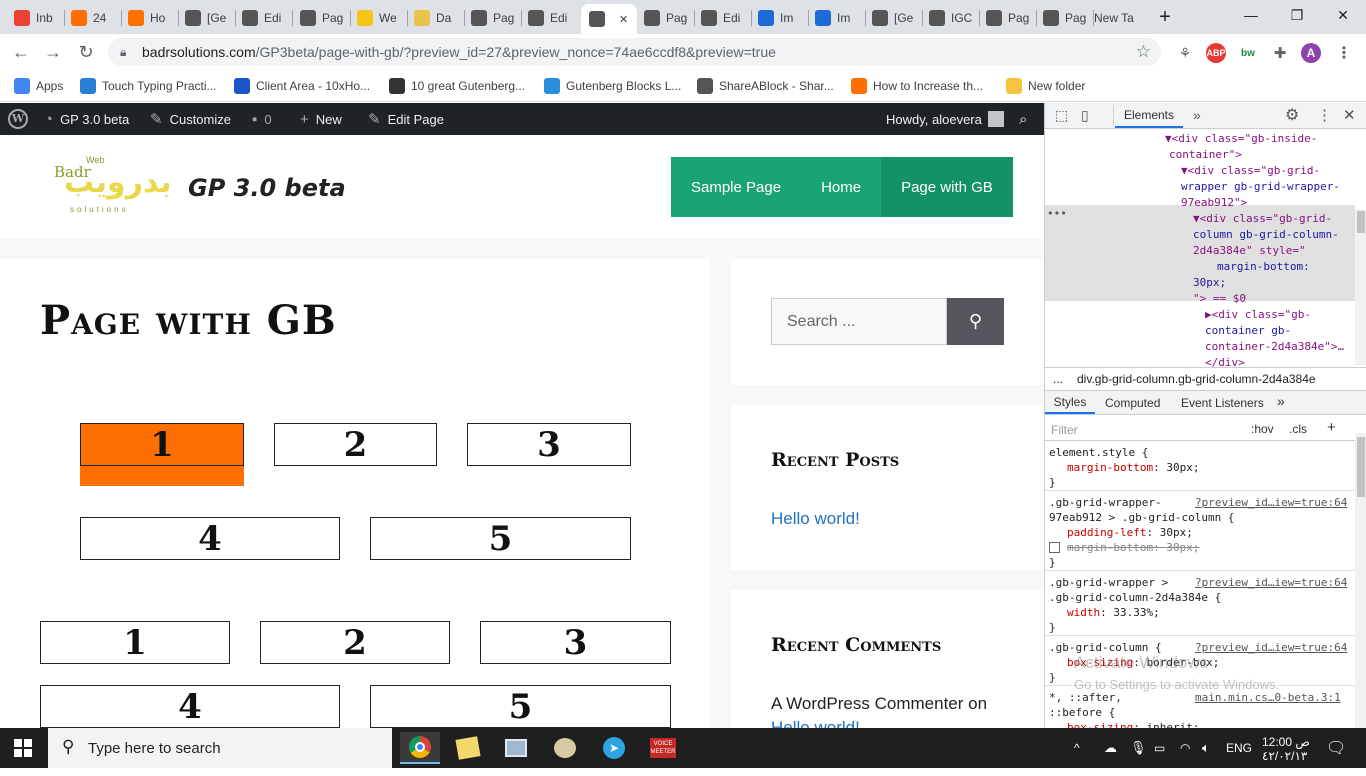 The width and height of the screenshot is (1366, 776). What do you see at coordinates (23, 748) in the screenshot?
I see `windows-start-icon` at bounding box center [23, 748].